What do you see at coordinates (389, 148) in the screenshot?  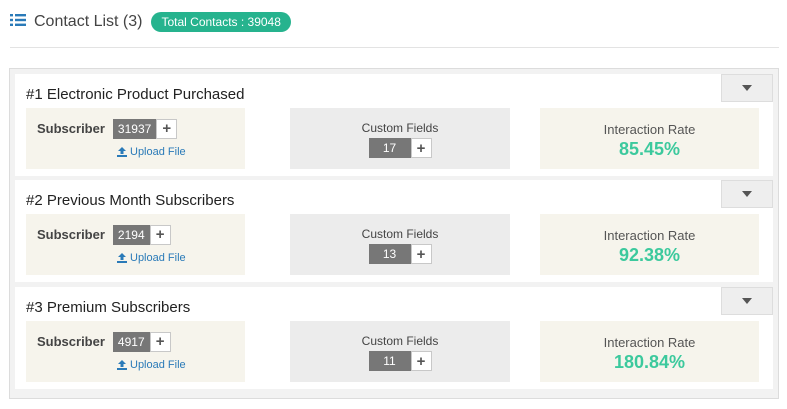 I see `custom-fields-count: 17` at bounding box center [389, 148].